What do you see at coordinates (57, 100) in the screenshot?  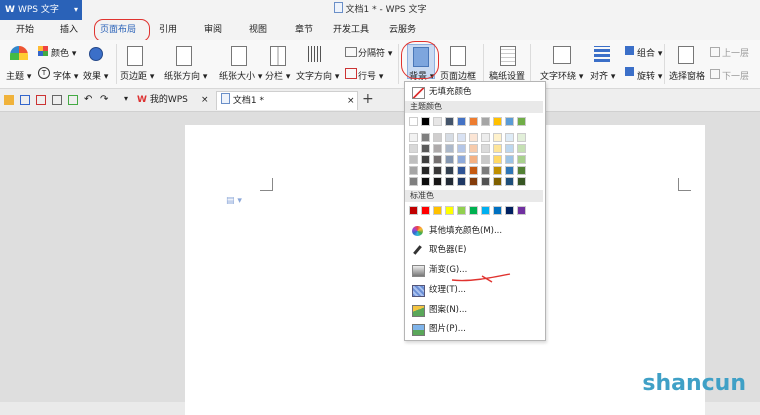 I see `print-icon` at bounding box center [57, 100].